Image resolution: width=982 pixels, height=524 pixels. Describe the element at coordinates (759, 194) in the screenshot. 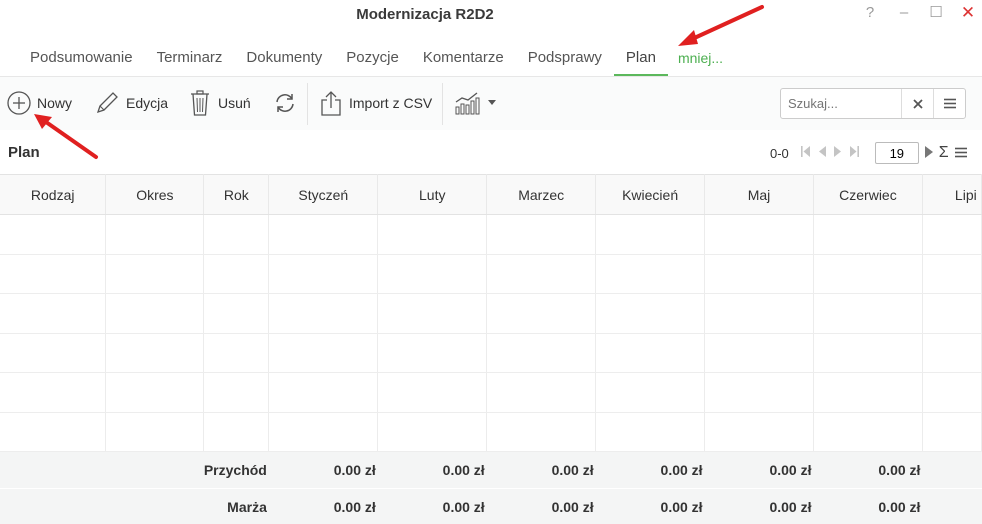

I see `column-header: Maj` at that location.